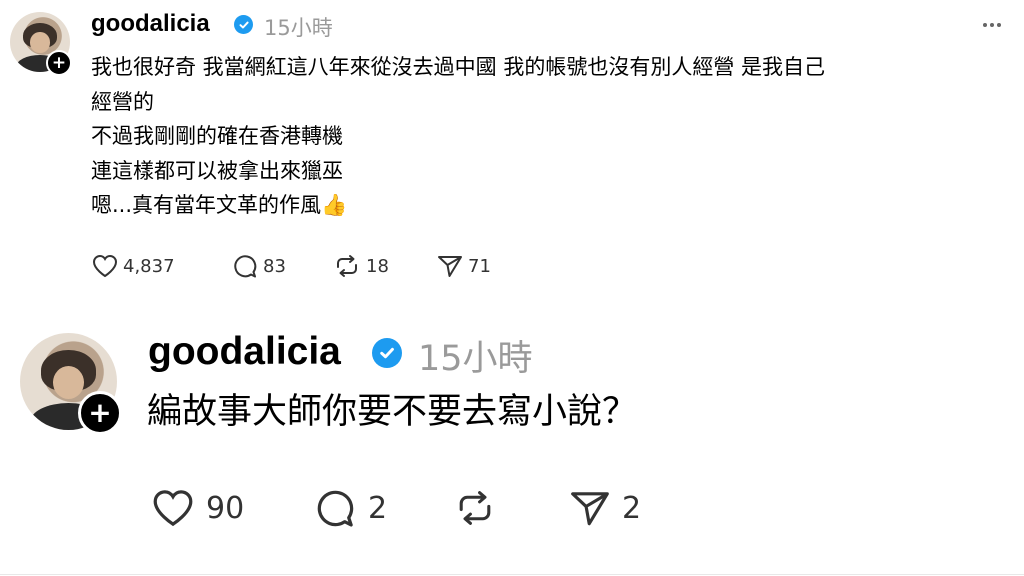 The height and width of the screenshot is (576, 1024). I want to click on share-count: 71, so click(479, 266).